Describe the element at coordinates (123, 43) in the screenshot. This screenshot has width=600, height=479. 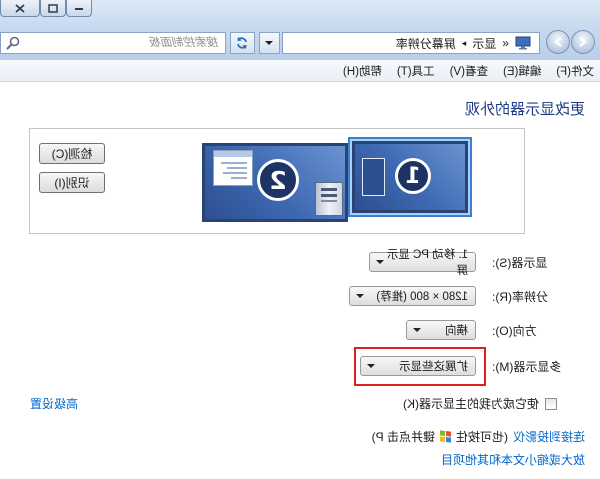
I see `search-input` at that location.